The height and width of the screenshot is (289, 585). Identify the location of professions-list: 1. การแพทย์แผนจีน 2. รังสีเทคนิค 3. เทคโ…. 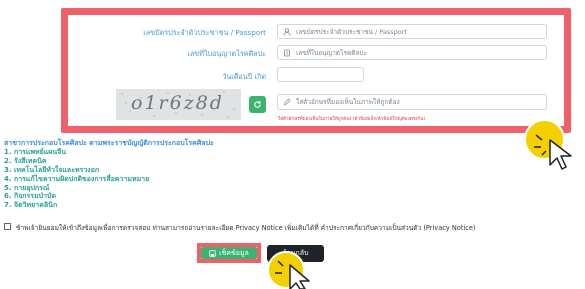
(76, 179).